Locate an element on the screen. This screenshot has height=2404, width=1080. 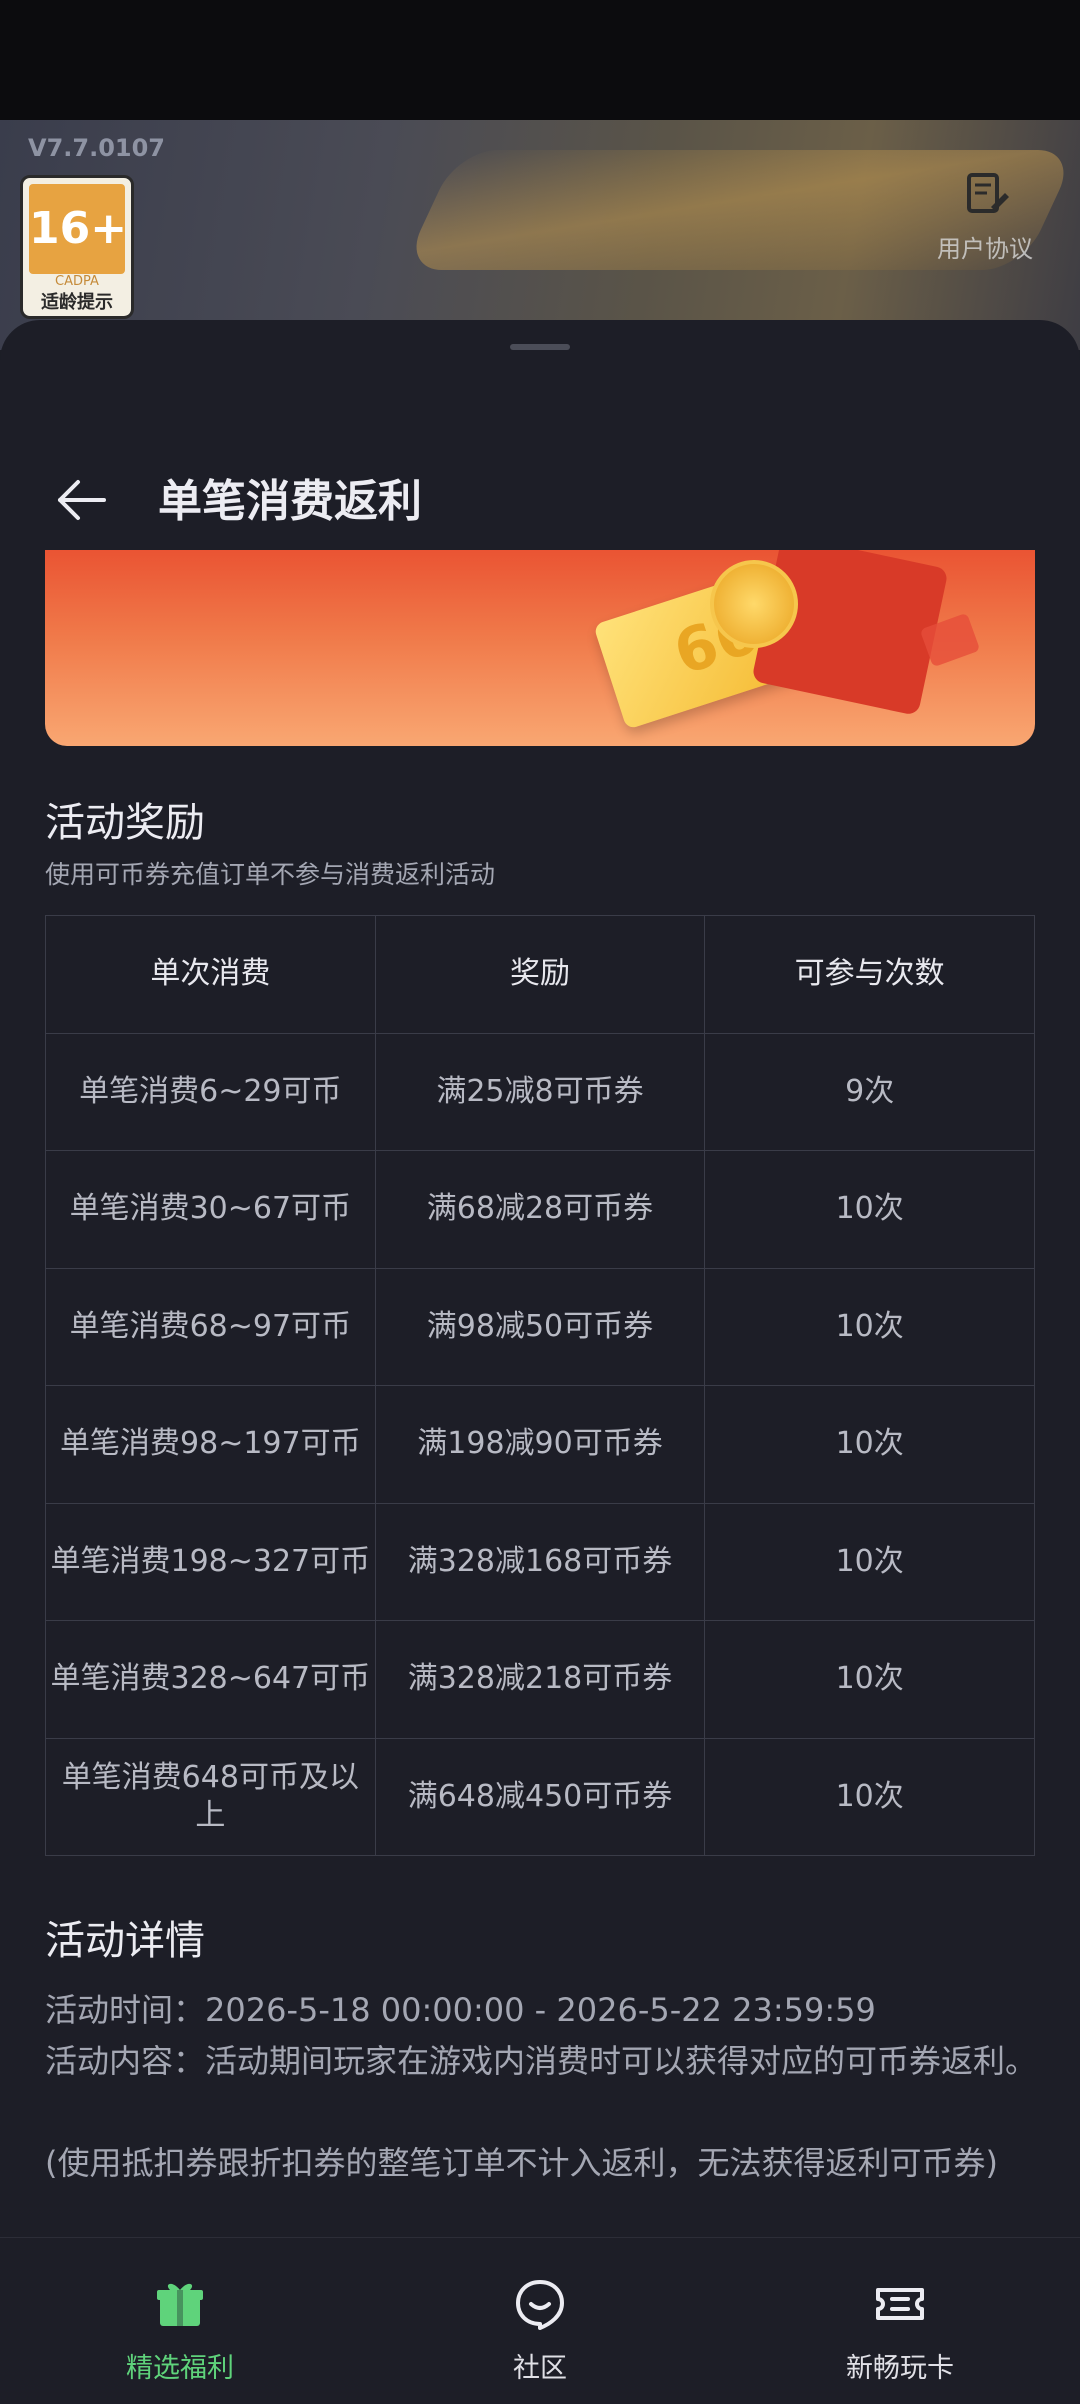
table-cell: 满198减90可币券 is located at coordinates (540, 1444).